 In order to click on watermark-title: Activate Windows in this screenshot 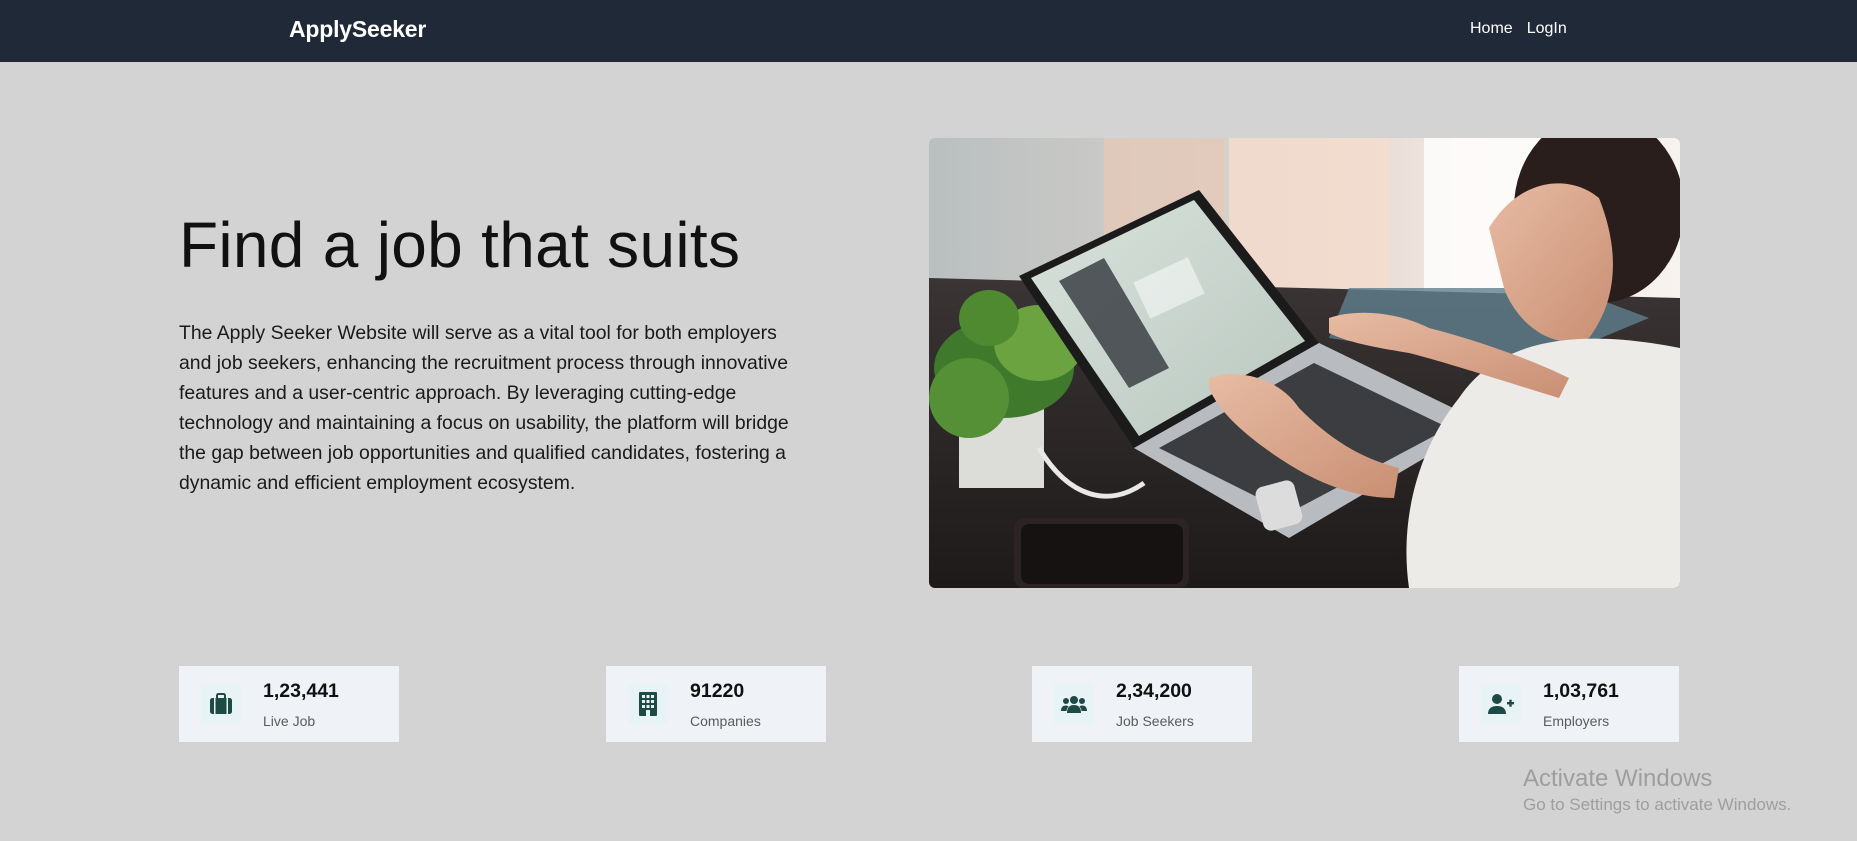, I will do `click(1618, 778)`.